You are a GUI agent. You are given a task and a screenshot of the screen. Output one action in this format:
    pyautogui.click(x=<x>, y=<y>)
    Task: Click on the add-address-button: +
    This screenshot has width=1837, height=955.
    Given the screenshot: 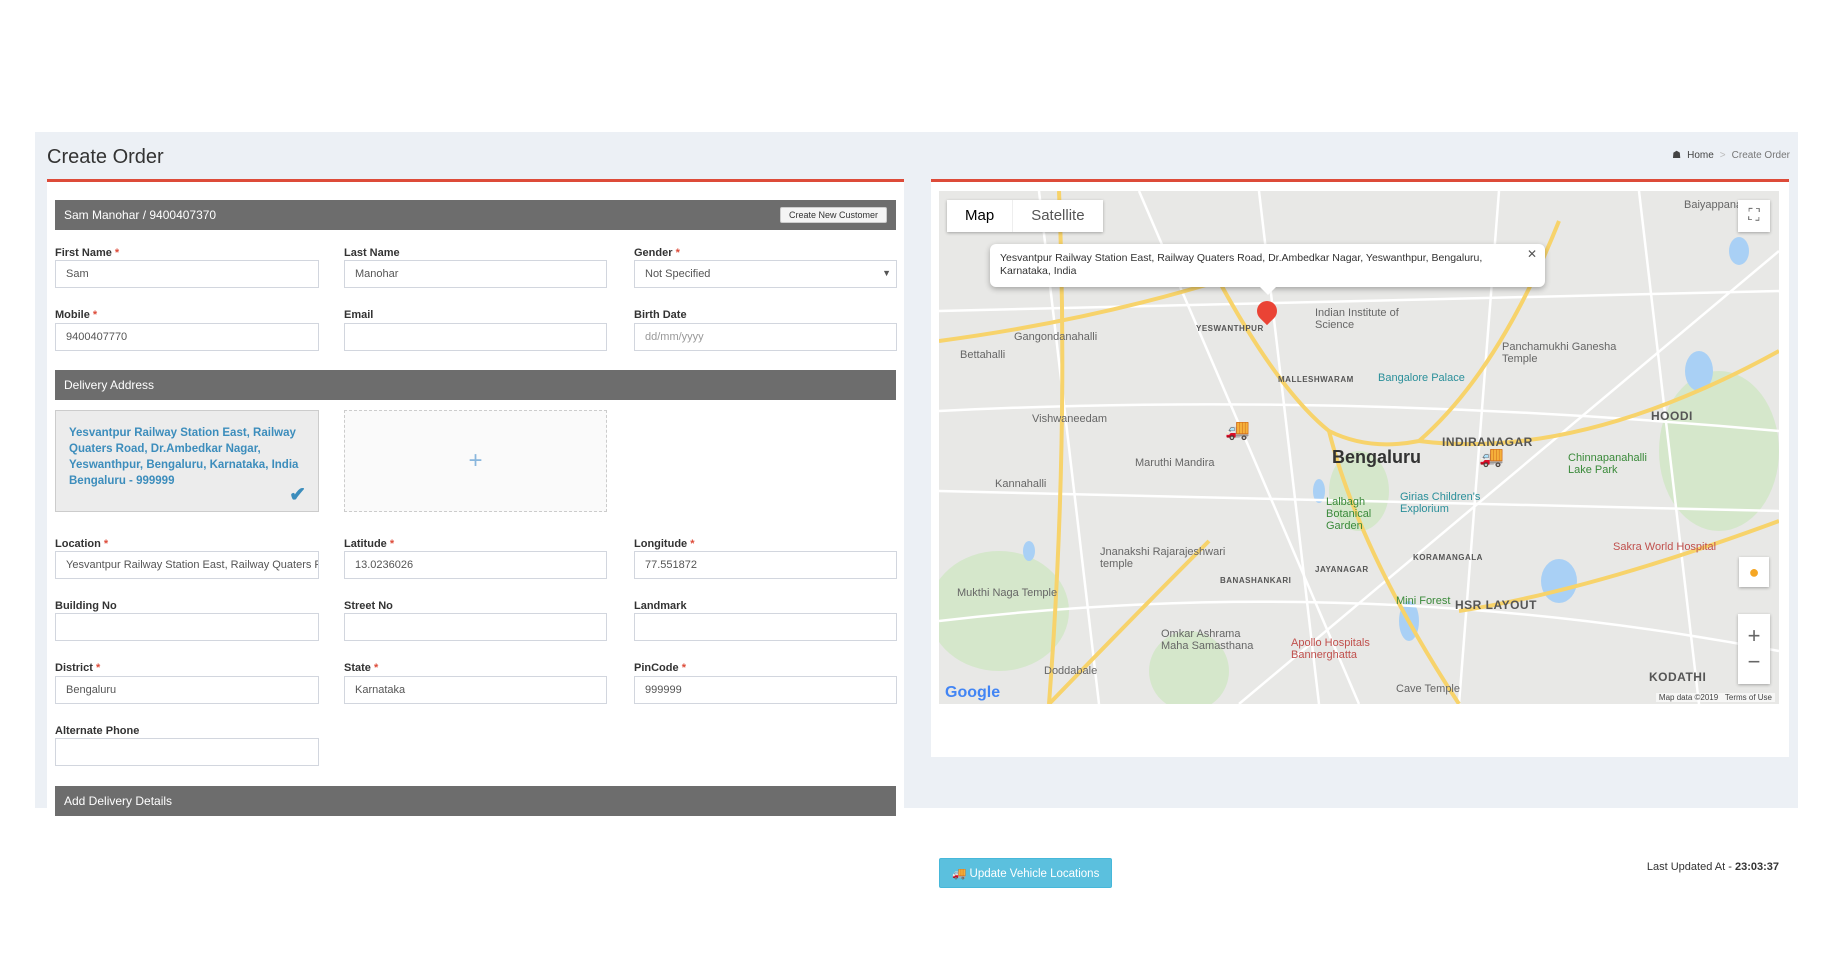 What is the action you would take?
    pyautogui.click(x=475, y=461)
    